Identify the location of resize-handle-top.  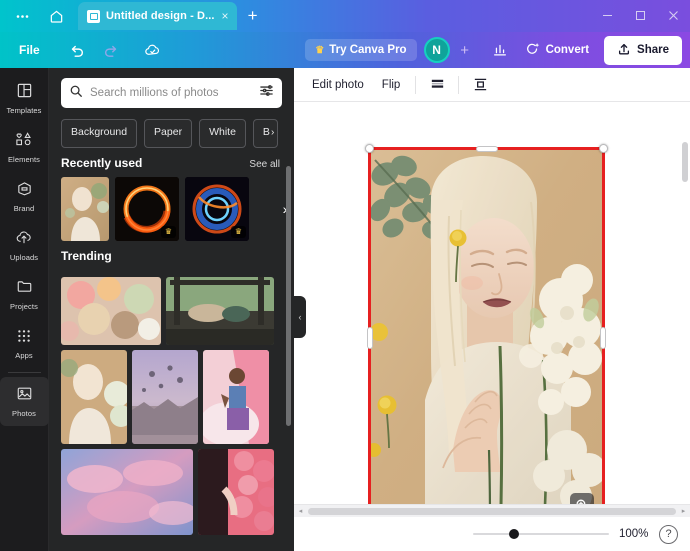
(486, 149).